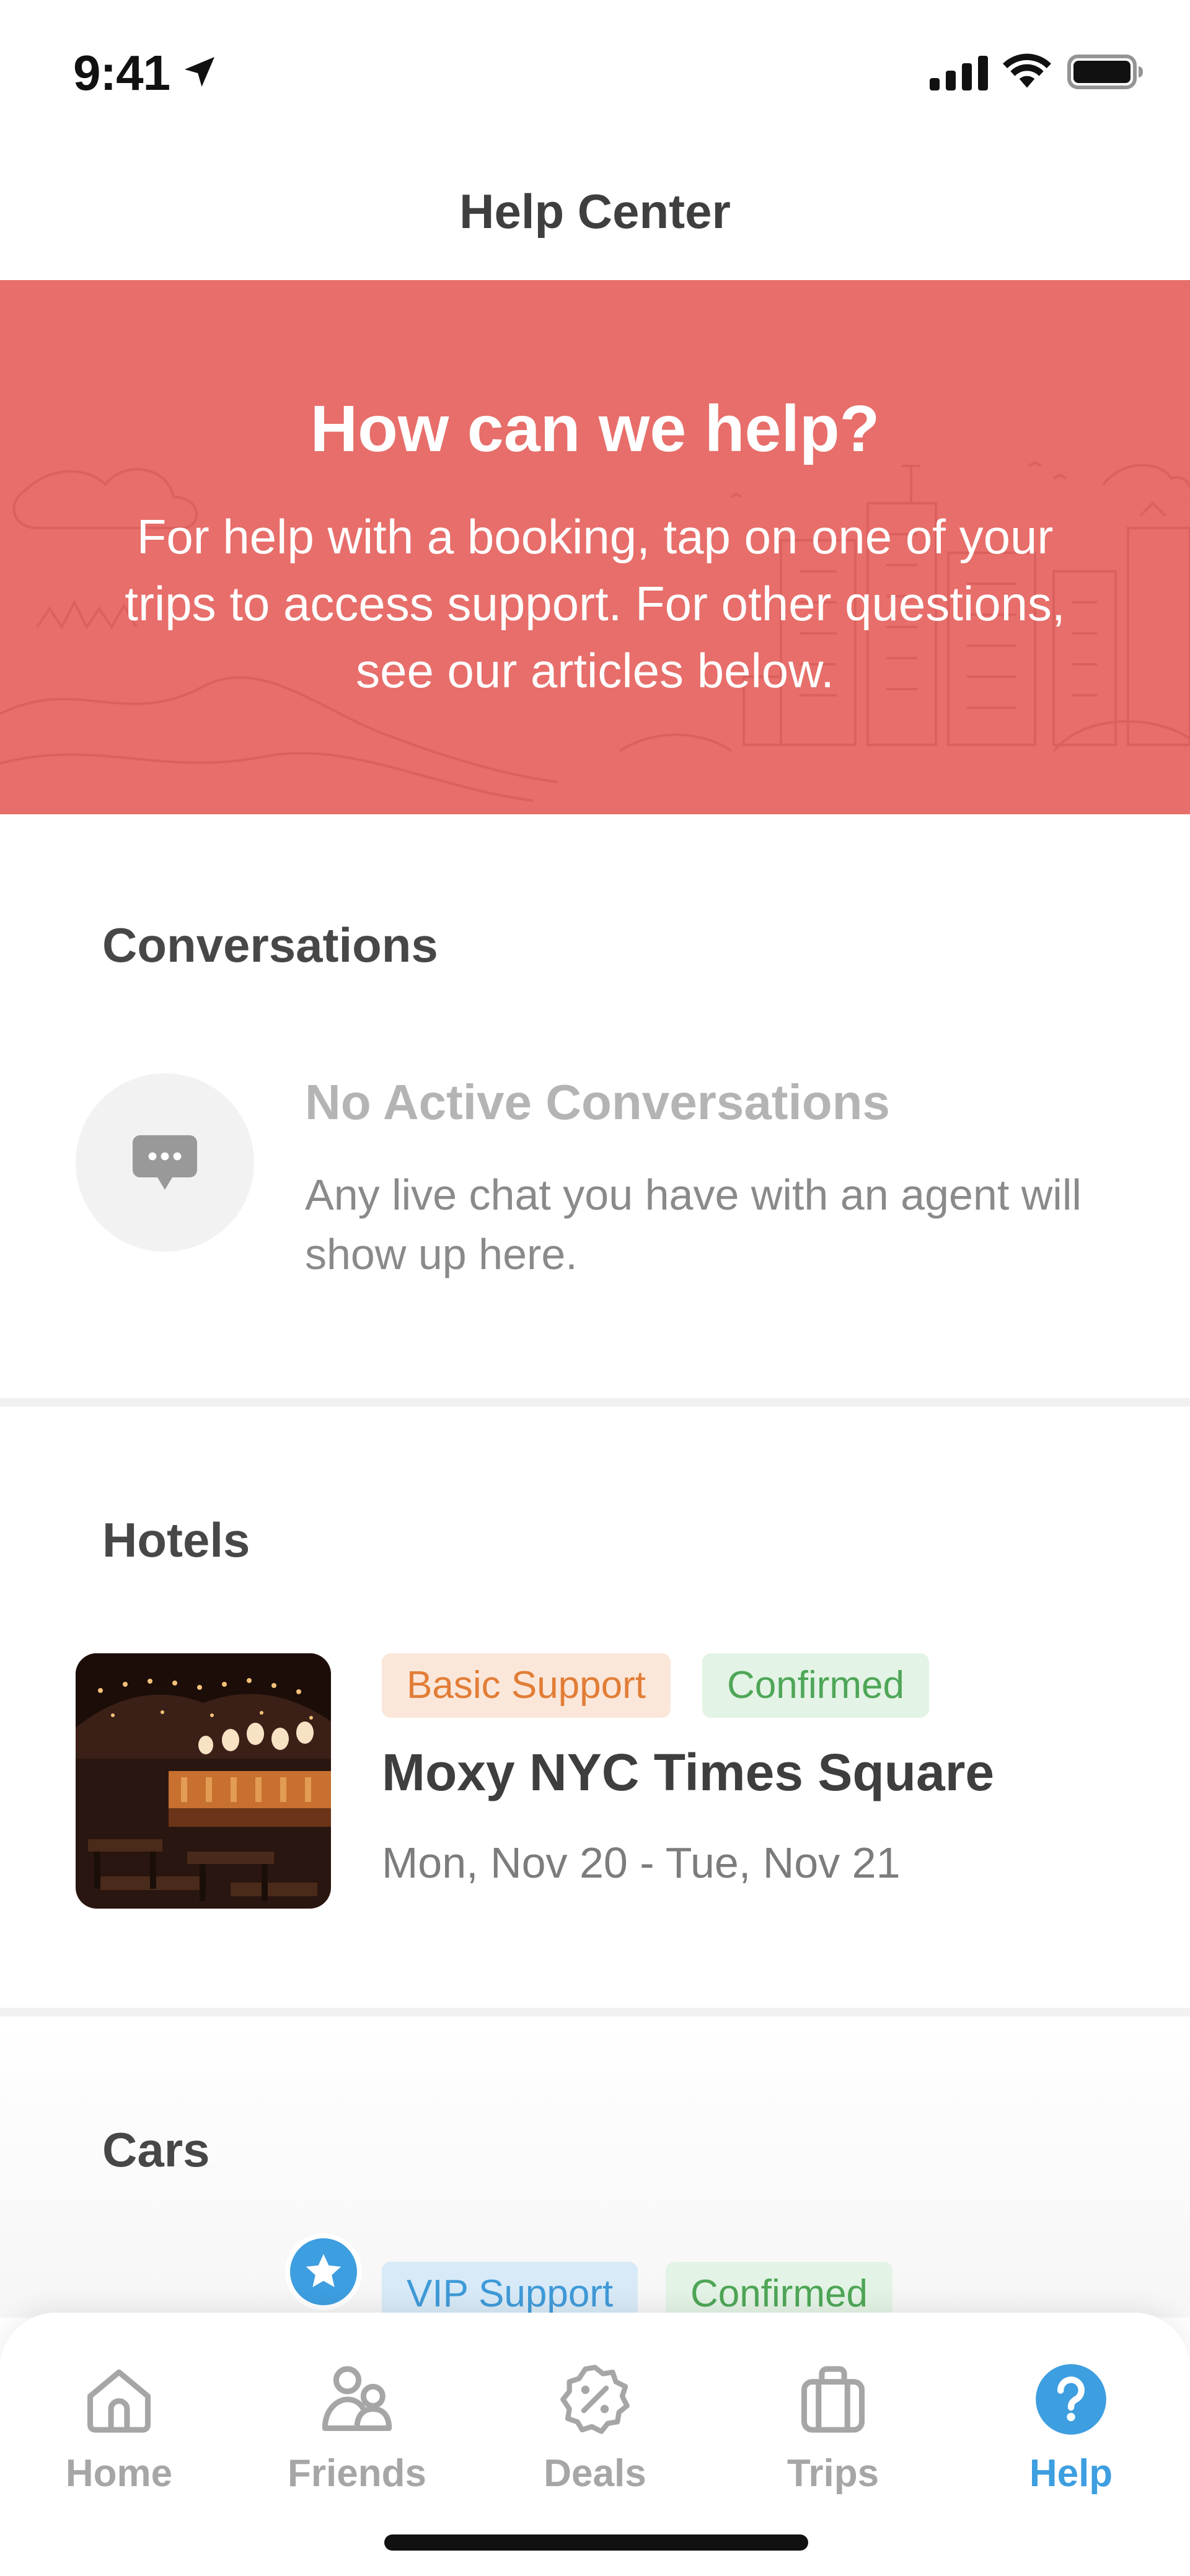 The image size is (1190, 2576). I want to click on chat-bubble-icon, so click(165, 1163).